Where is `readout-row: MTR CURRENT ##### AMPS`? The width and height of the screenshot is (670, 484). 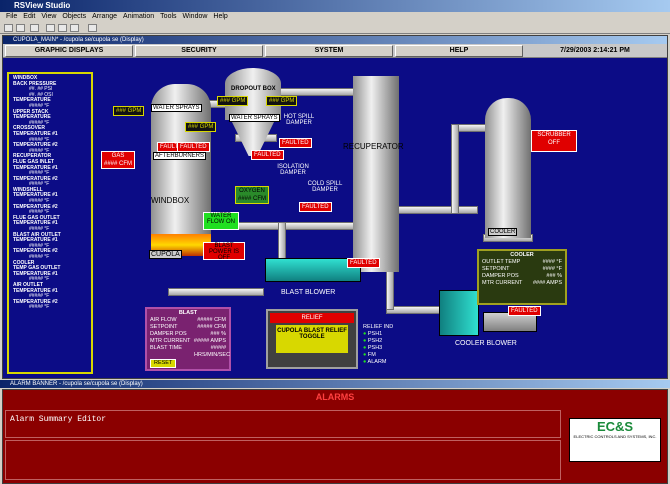 readout-row: MTR CURRENT ##### AMPS is located at coordinates (188, 341).